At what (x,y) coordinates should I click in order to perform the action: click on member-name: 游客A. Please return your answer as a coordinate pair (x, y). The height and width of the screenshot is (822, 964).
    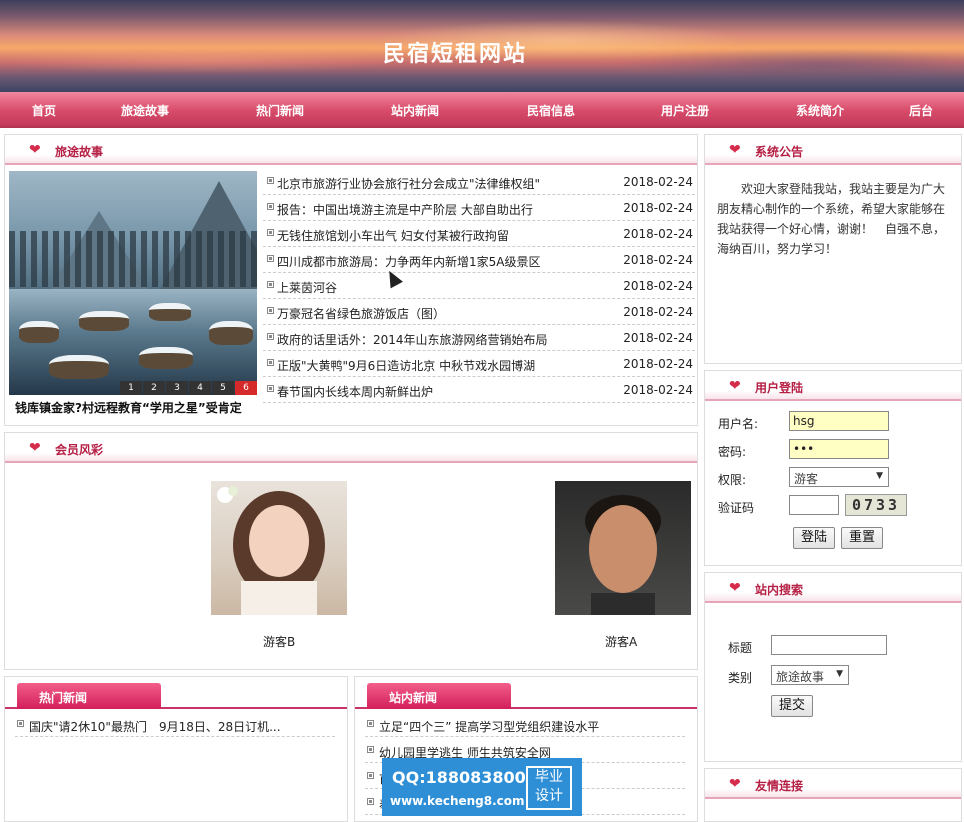
    Looking at the image, I should click on (621, 641).